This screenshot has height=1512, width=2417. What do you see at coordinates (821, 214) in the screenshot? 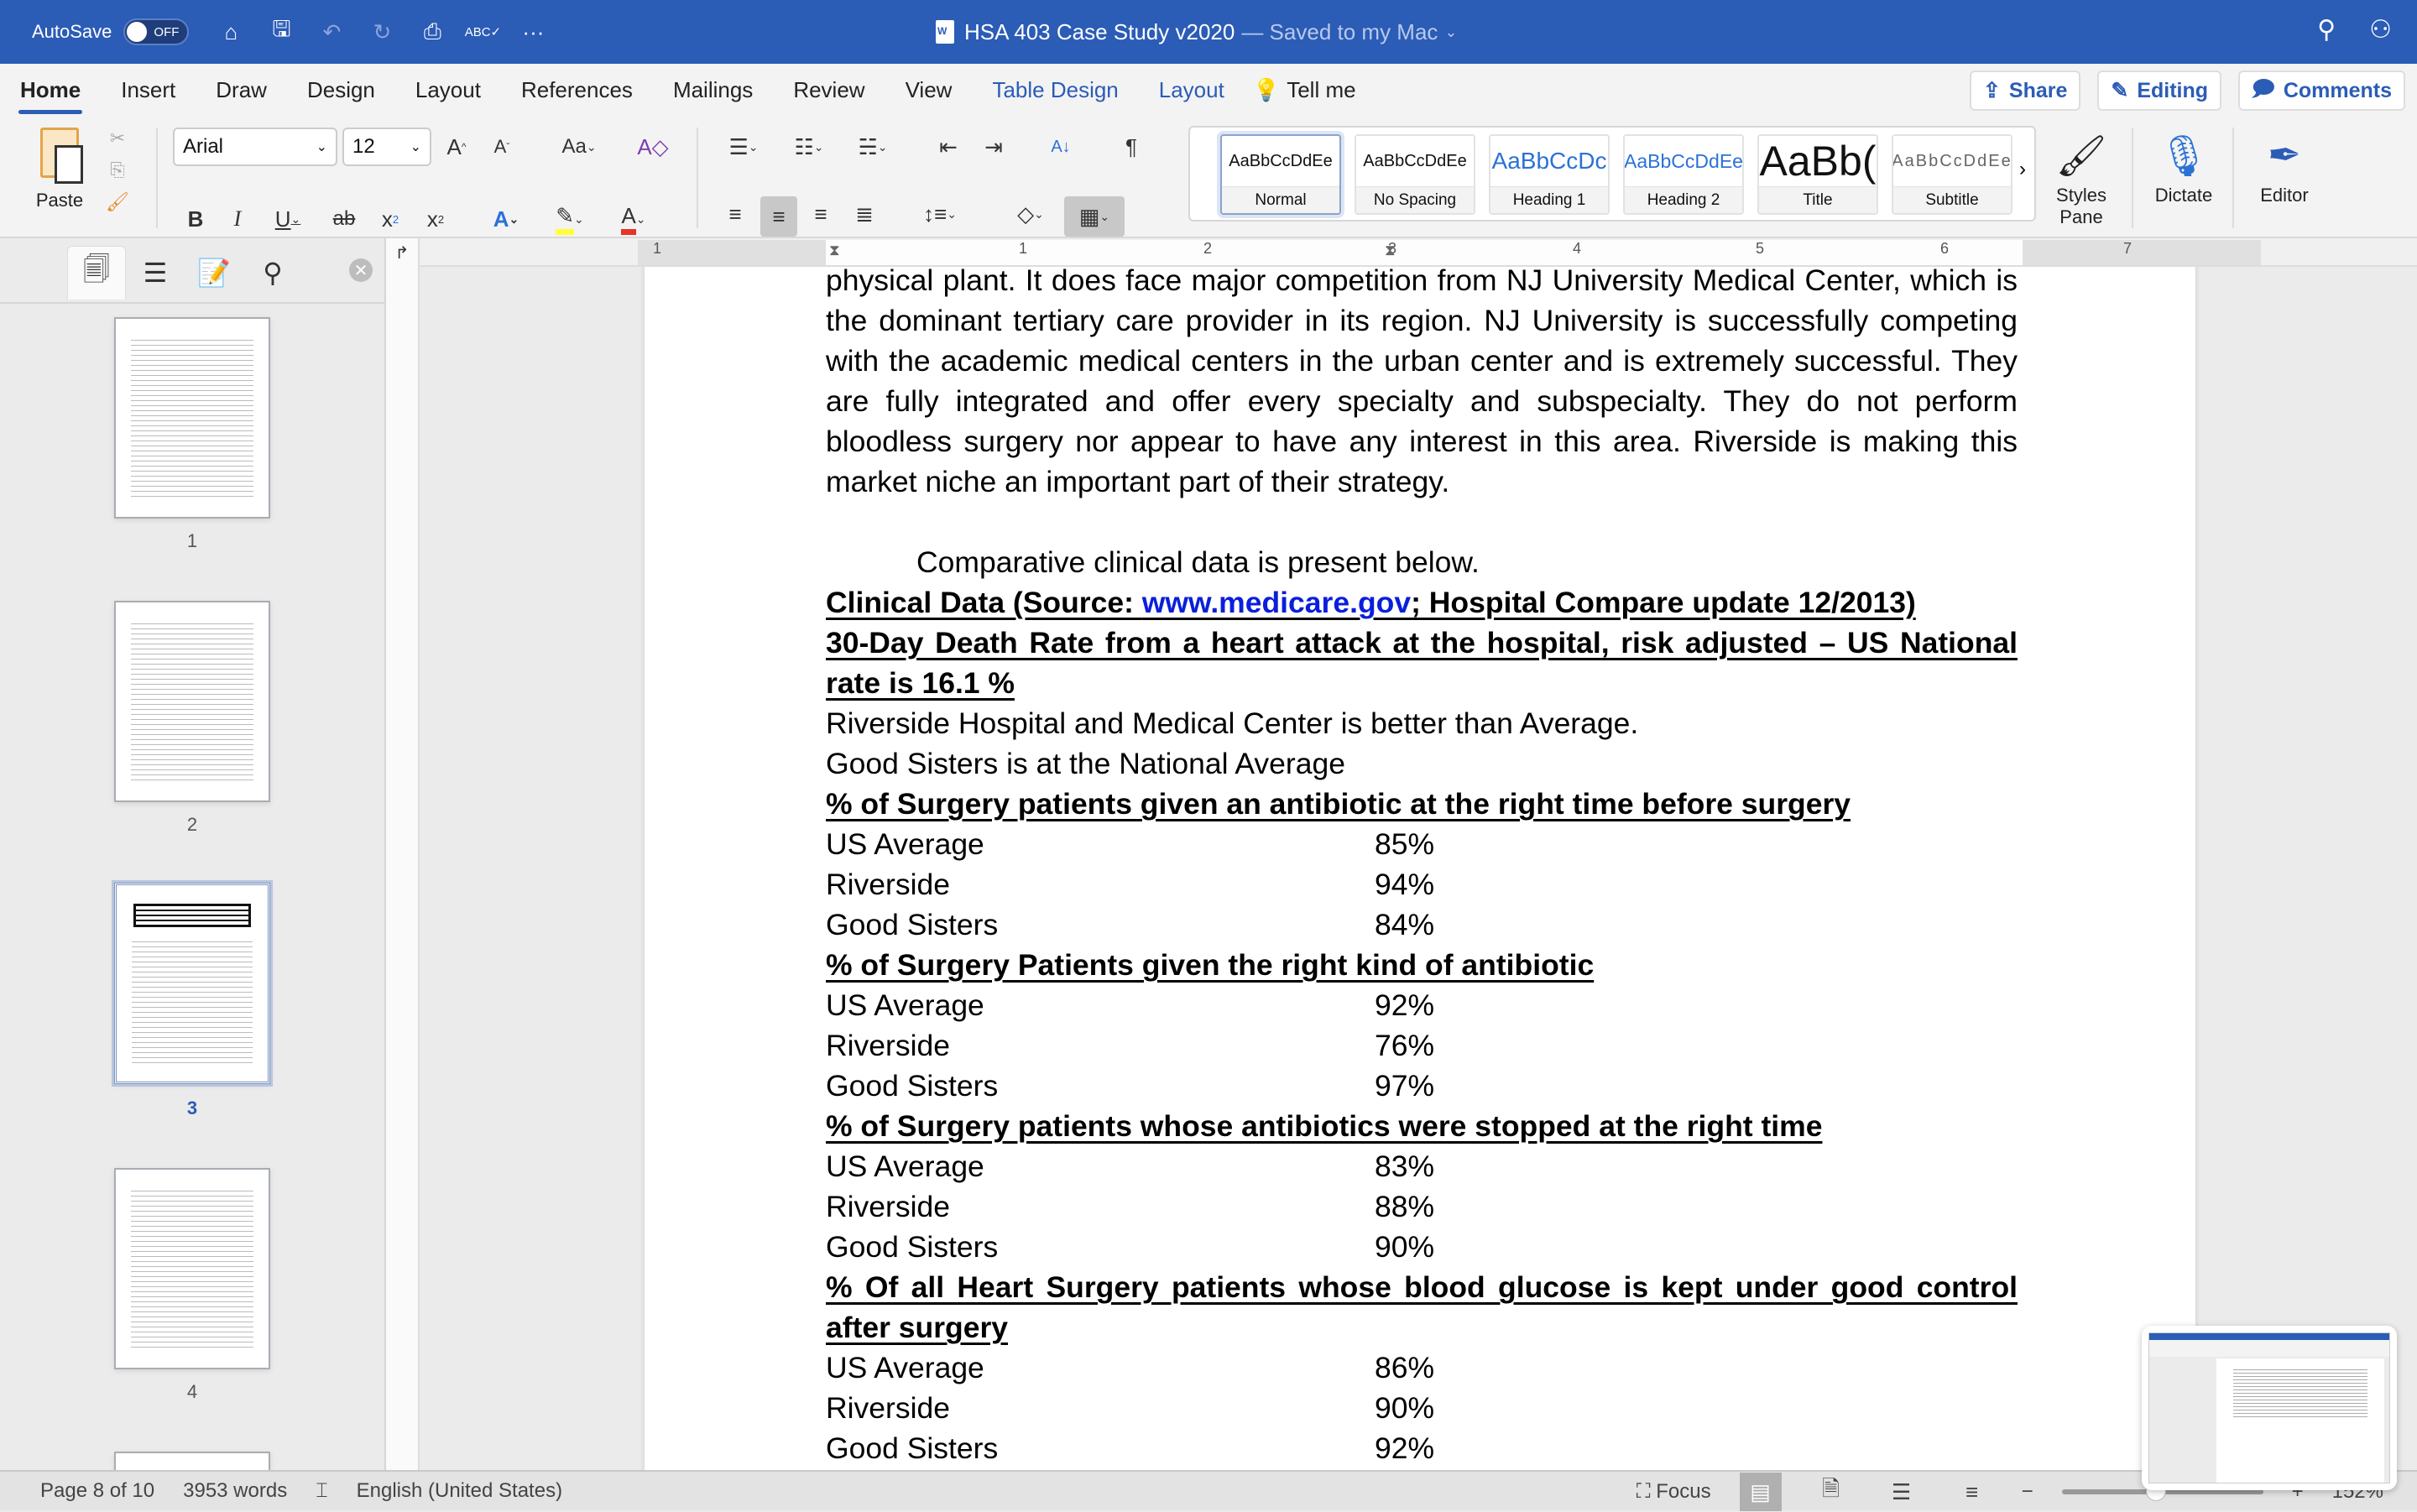
I see `align-right-icon: ≡` at bounding box center [821, 214].